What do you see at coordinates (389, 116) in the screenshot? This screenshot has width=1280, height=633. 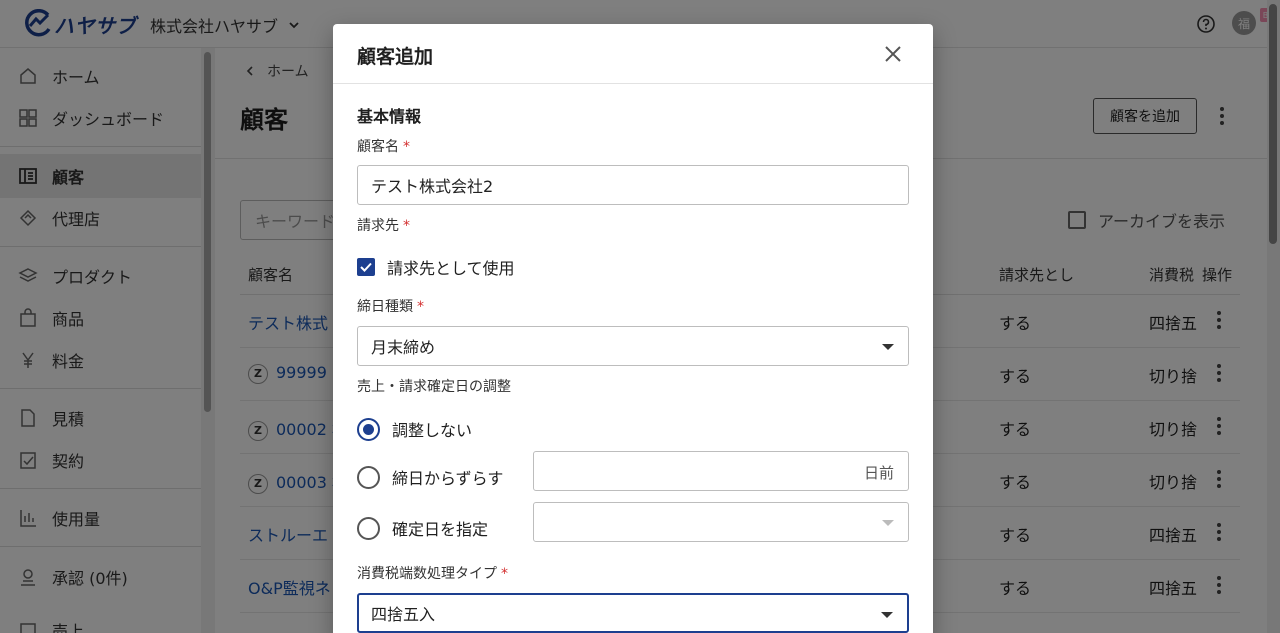 I see `section-title: 基本情報` at bounding box center [389, 116].